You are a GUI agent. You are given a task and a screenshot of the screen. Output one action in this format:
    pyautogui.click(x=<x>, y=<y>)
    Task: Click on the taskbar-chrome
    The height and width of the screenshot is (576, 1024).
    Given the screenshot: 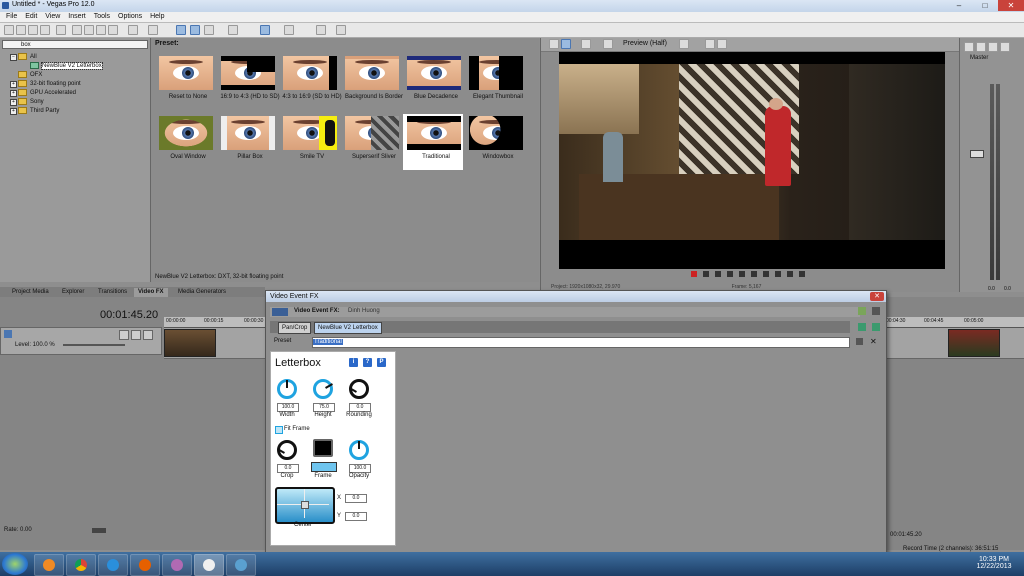 What is the action you would take?
    pyautogui.click(x=81, y=565)
    